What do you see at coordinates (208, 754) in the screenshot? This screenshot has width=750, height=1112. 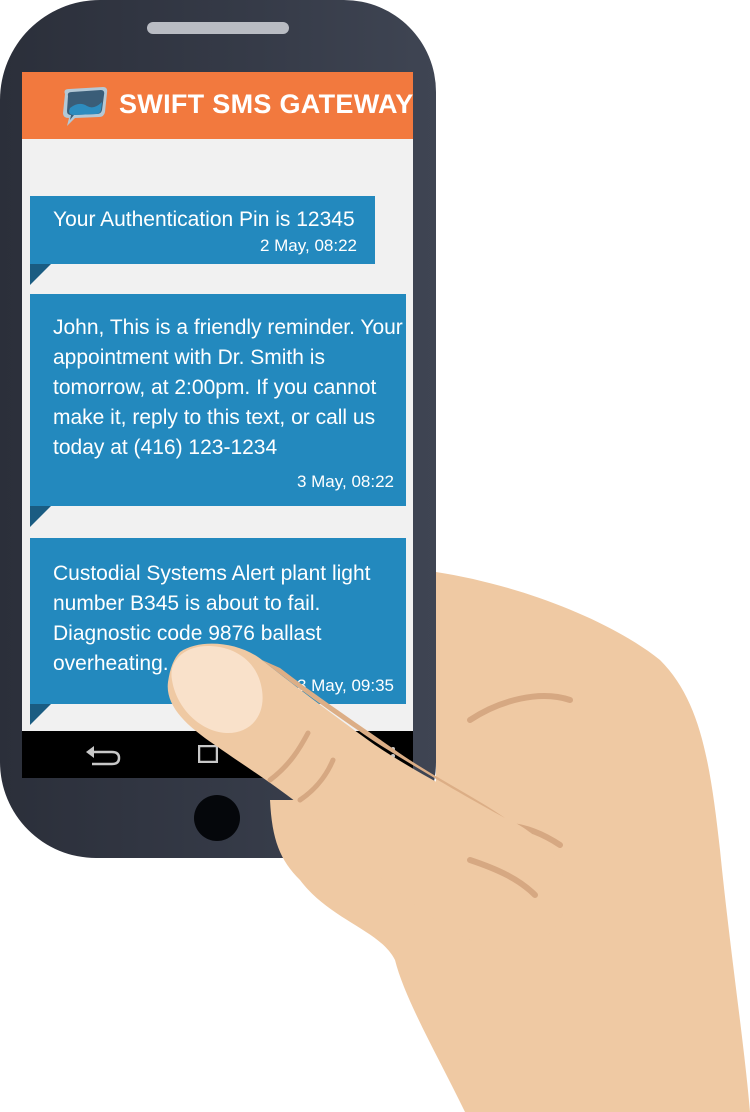 I see `home-icon` at bounding box center [208, 754].